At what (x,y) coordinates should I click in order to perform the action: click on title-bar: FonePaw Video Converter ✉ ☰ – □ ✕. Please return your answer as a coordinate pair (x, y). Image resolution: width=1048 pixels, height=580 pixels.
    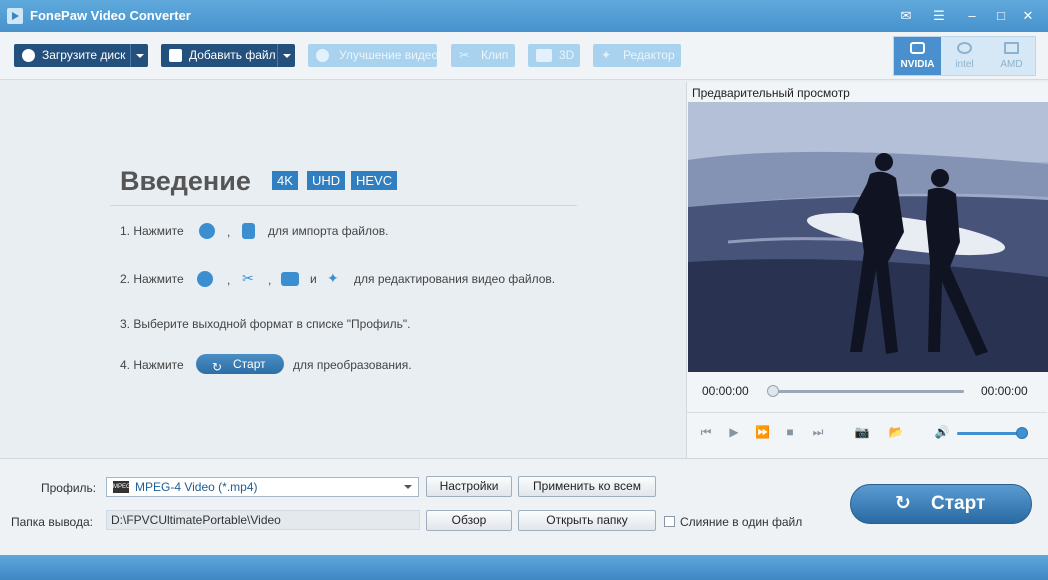
    Looking at the image, I should click on (524, 16).